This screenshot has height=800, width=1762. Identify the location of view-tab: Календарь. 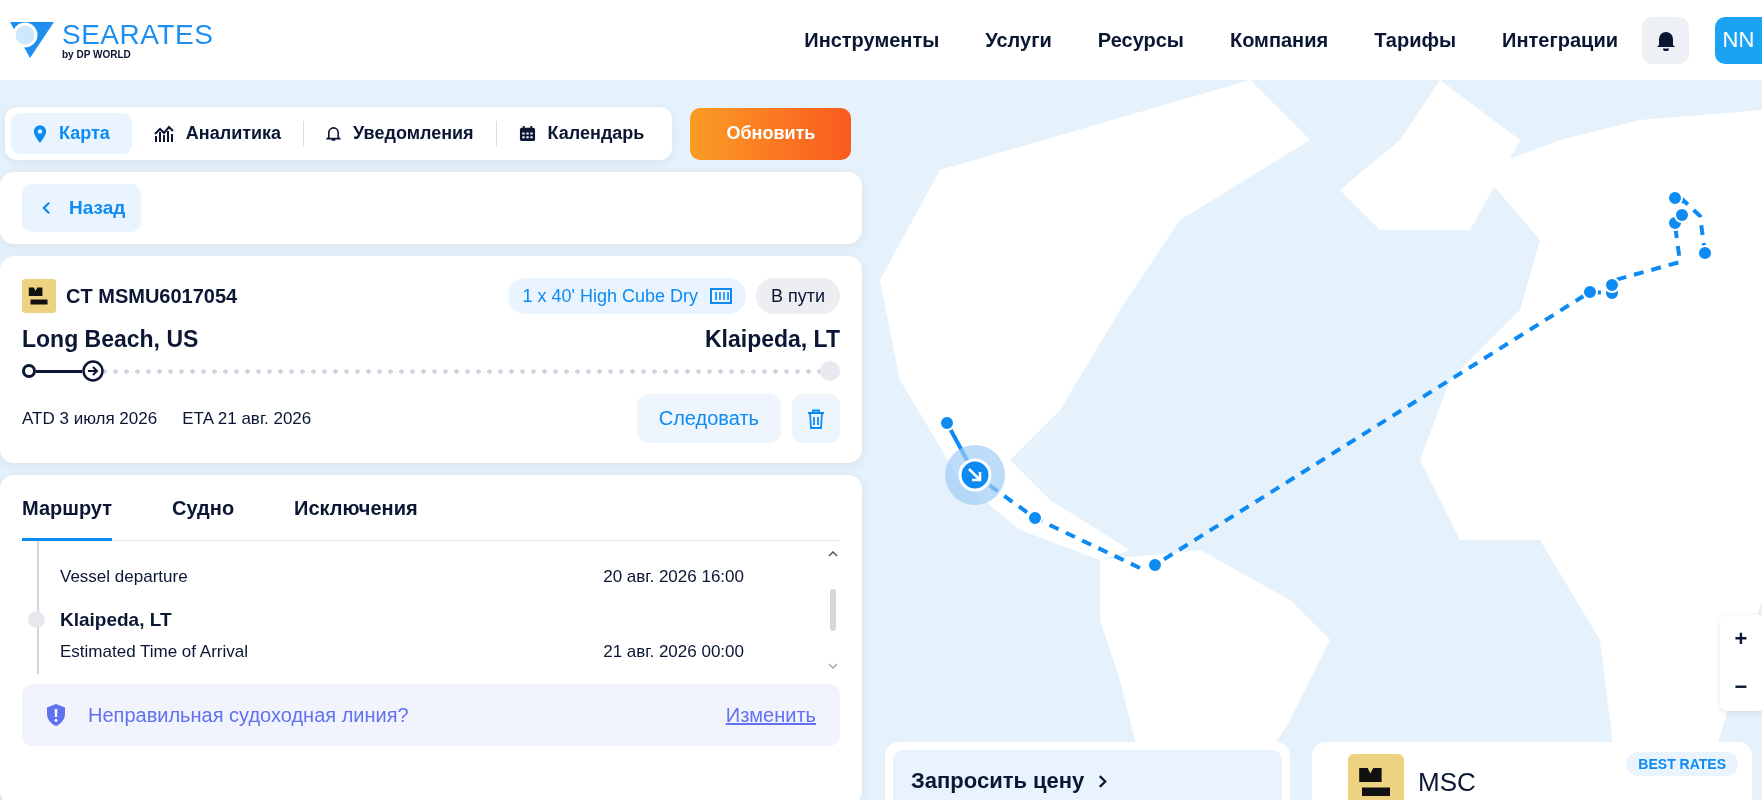
(581, 133).